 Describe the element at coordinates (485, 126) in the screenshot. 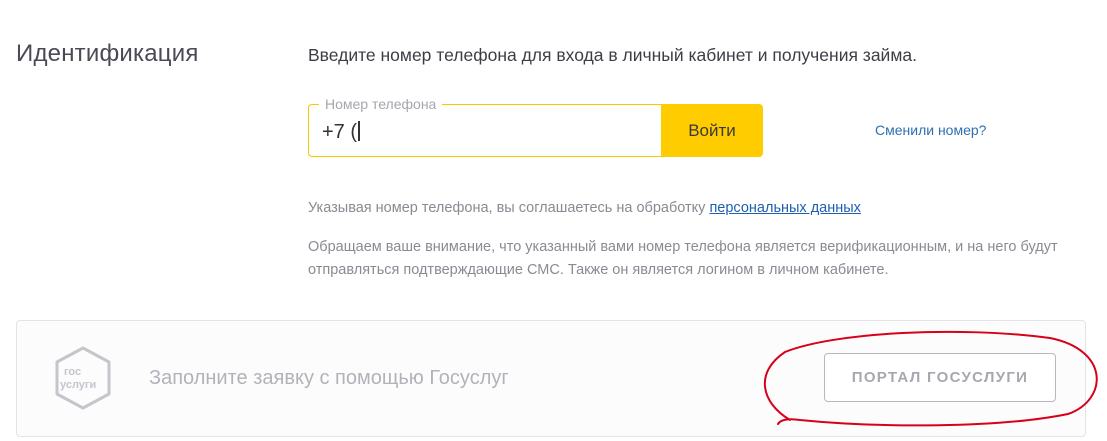

I see `phone-field: Номер телефона +7 (` at that location.